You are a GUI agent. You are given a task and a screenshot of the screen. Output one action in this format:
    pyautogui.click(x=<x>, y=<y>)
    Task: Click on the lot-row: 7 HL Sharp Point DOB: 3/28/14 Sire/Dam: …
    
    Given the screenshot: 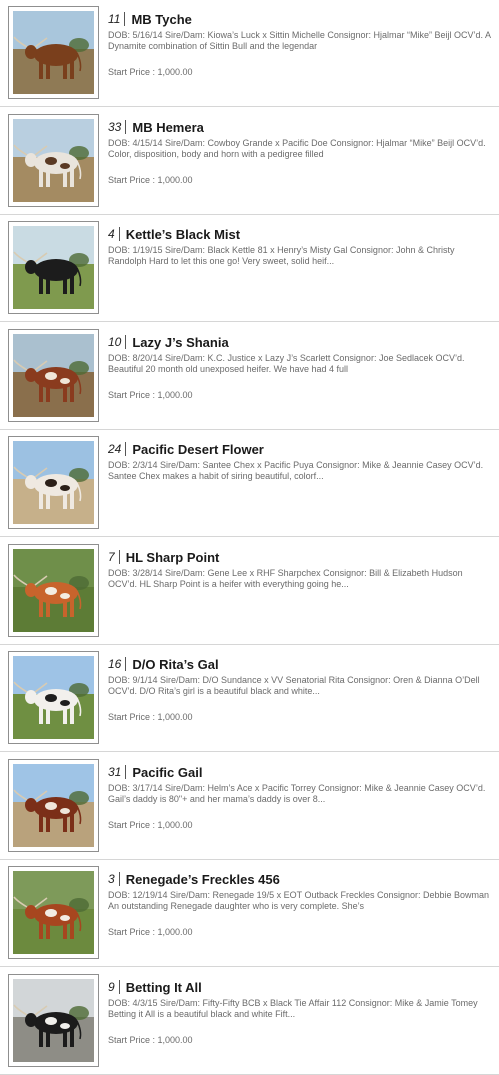 What is the action you would take?
    pyautogui.click(x=249, y=591)
    